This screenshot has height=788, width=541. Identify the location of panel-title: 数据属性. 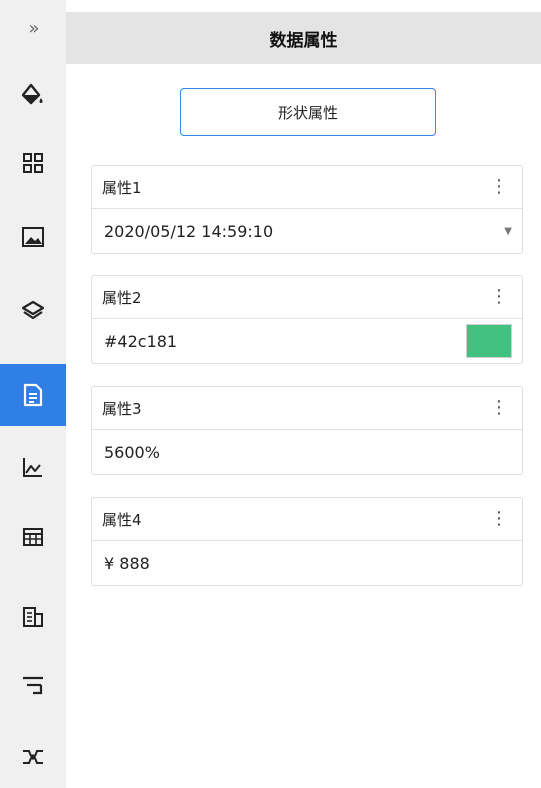
(303, 38).